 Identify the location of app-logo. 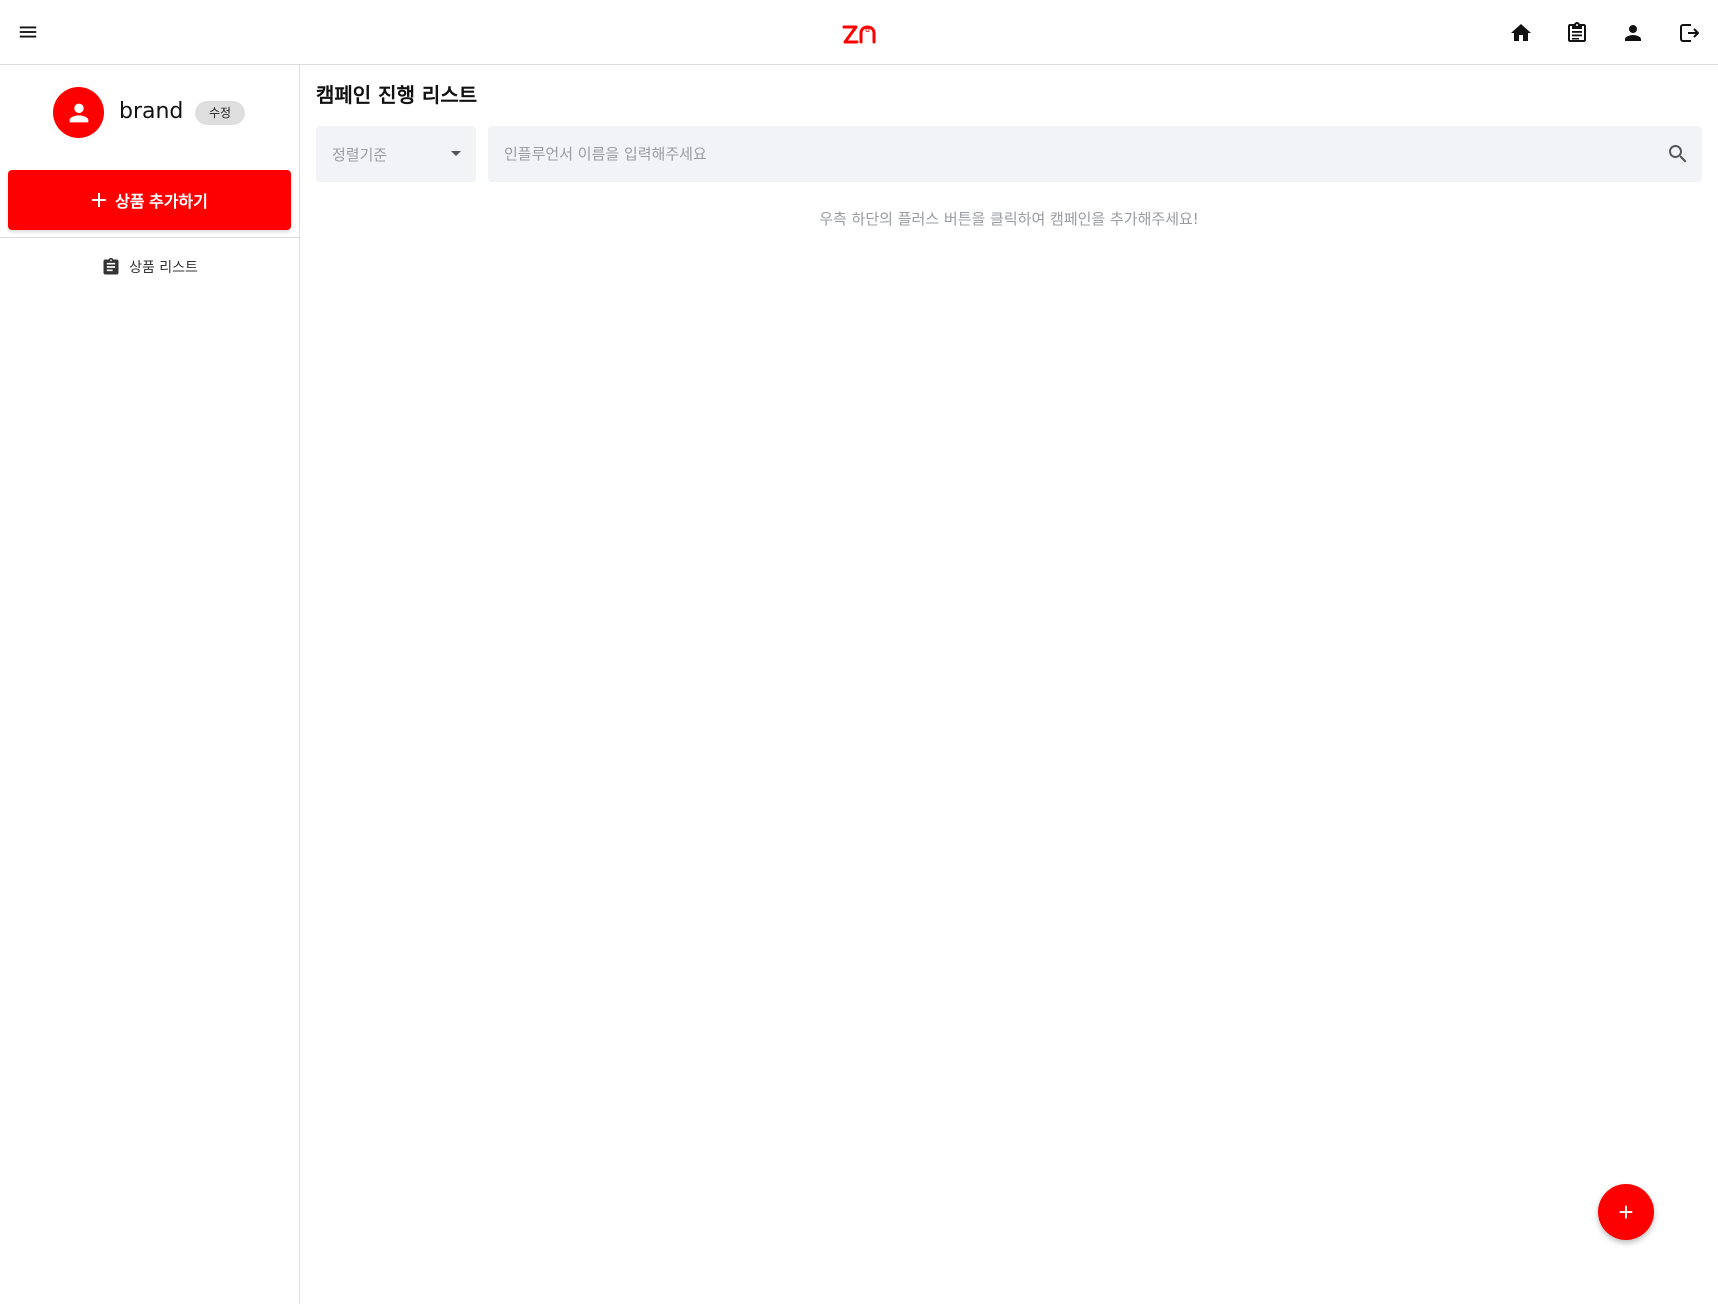
(859, 34).